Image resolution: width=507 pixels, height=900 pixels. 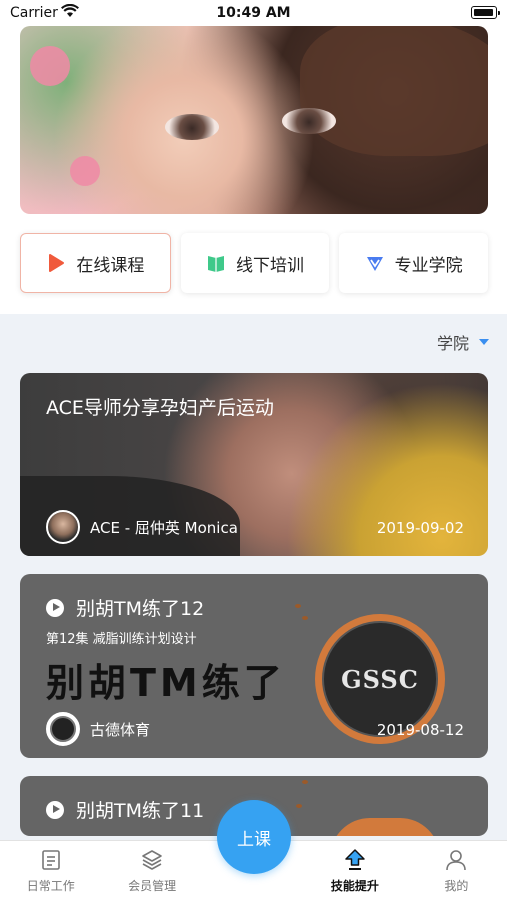 What do you see at coordinates (50, 859) in the screenshot?
I see `document-icon` at bounding box center [50, 859].